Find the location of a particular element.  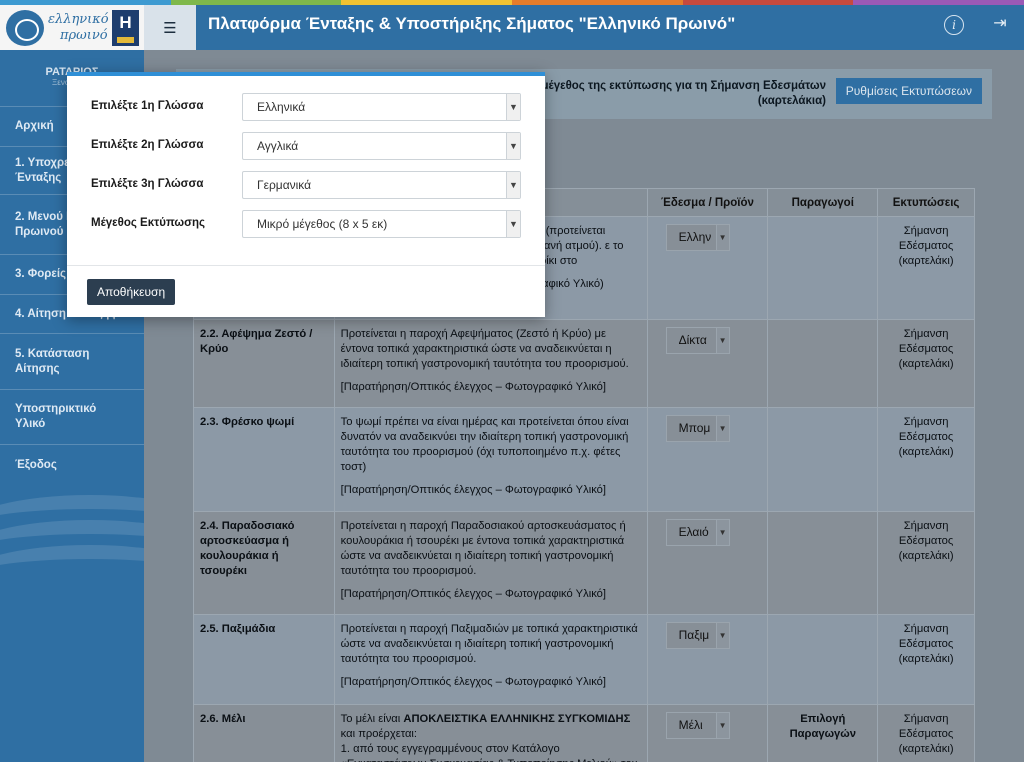

language2-select: Αγγλικά ▼ is located at coordinates (381, 146).